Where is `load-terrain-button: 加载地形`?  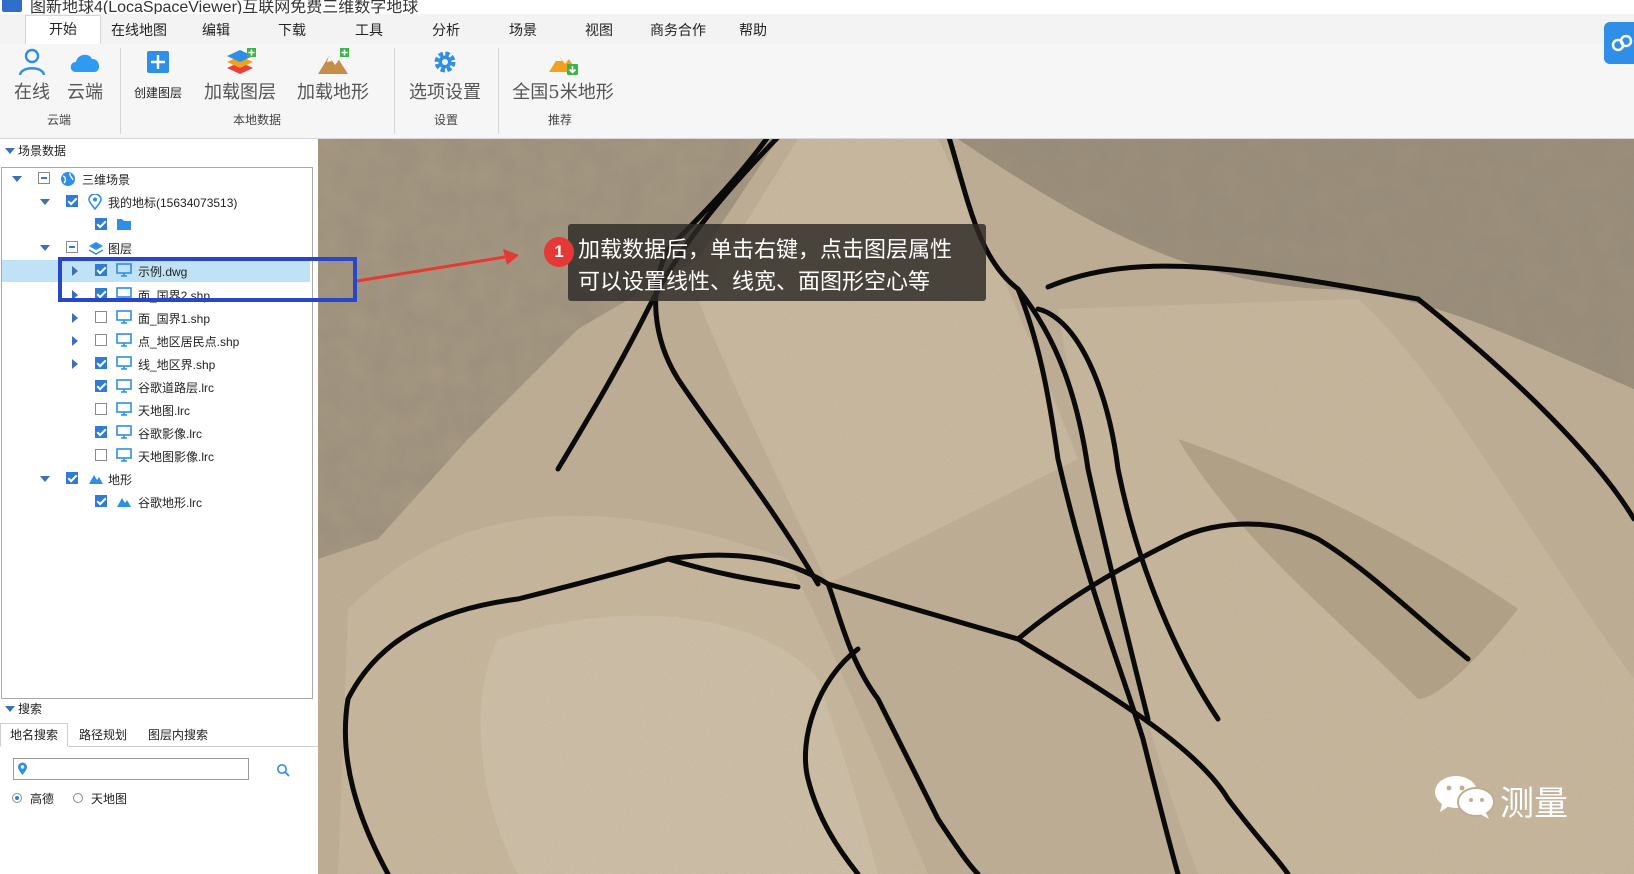 load-terrain-button: 加载地形 is located at coordinates (333, 76).